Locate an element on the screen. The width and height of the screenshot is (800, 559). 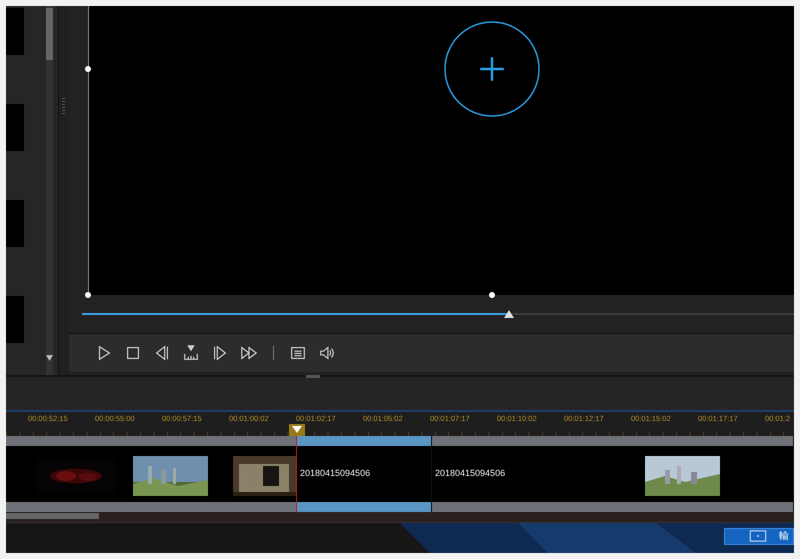
list-icon is located at coordinates (298, 353).